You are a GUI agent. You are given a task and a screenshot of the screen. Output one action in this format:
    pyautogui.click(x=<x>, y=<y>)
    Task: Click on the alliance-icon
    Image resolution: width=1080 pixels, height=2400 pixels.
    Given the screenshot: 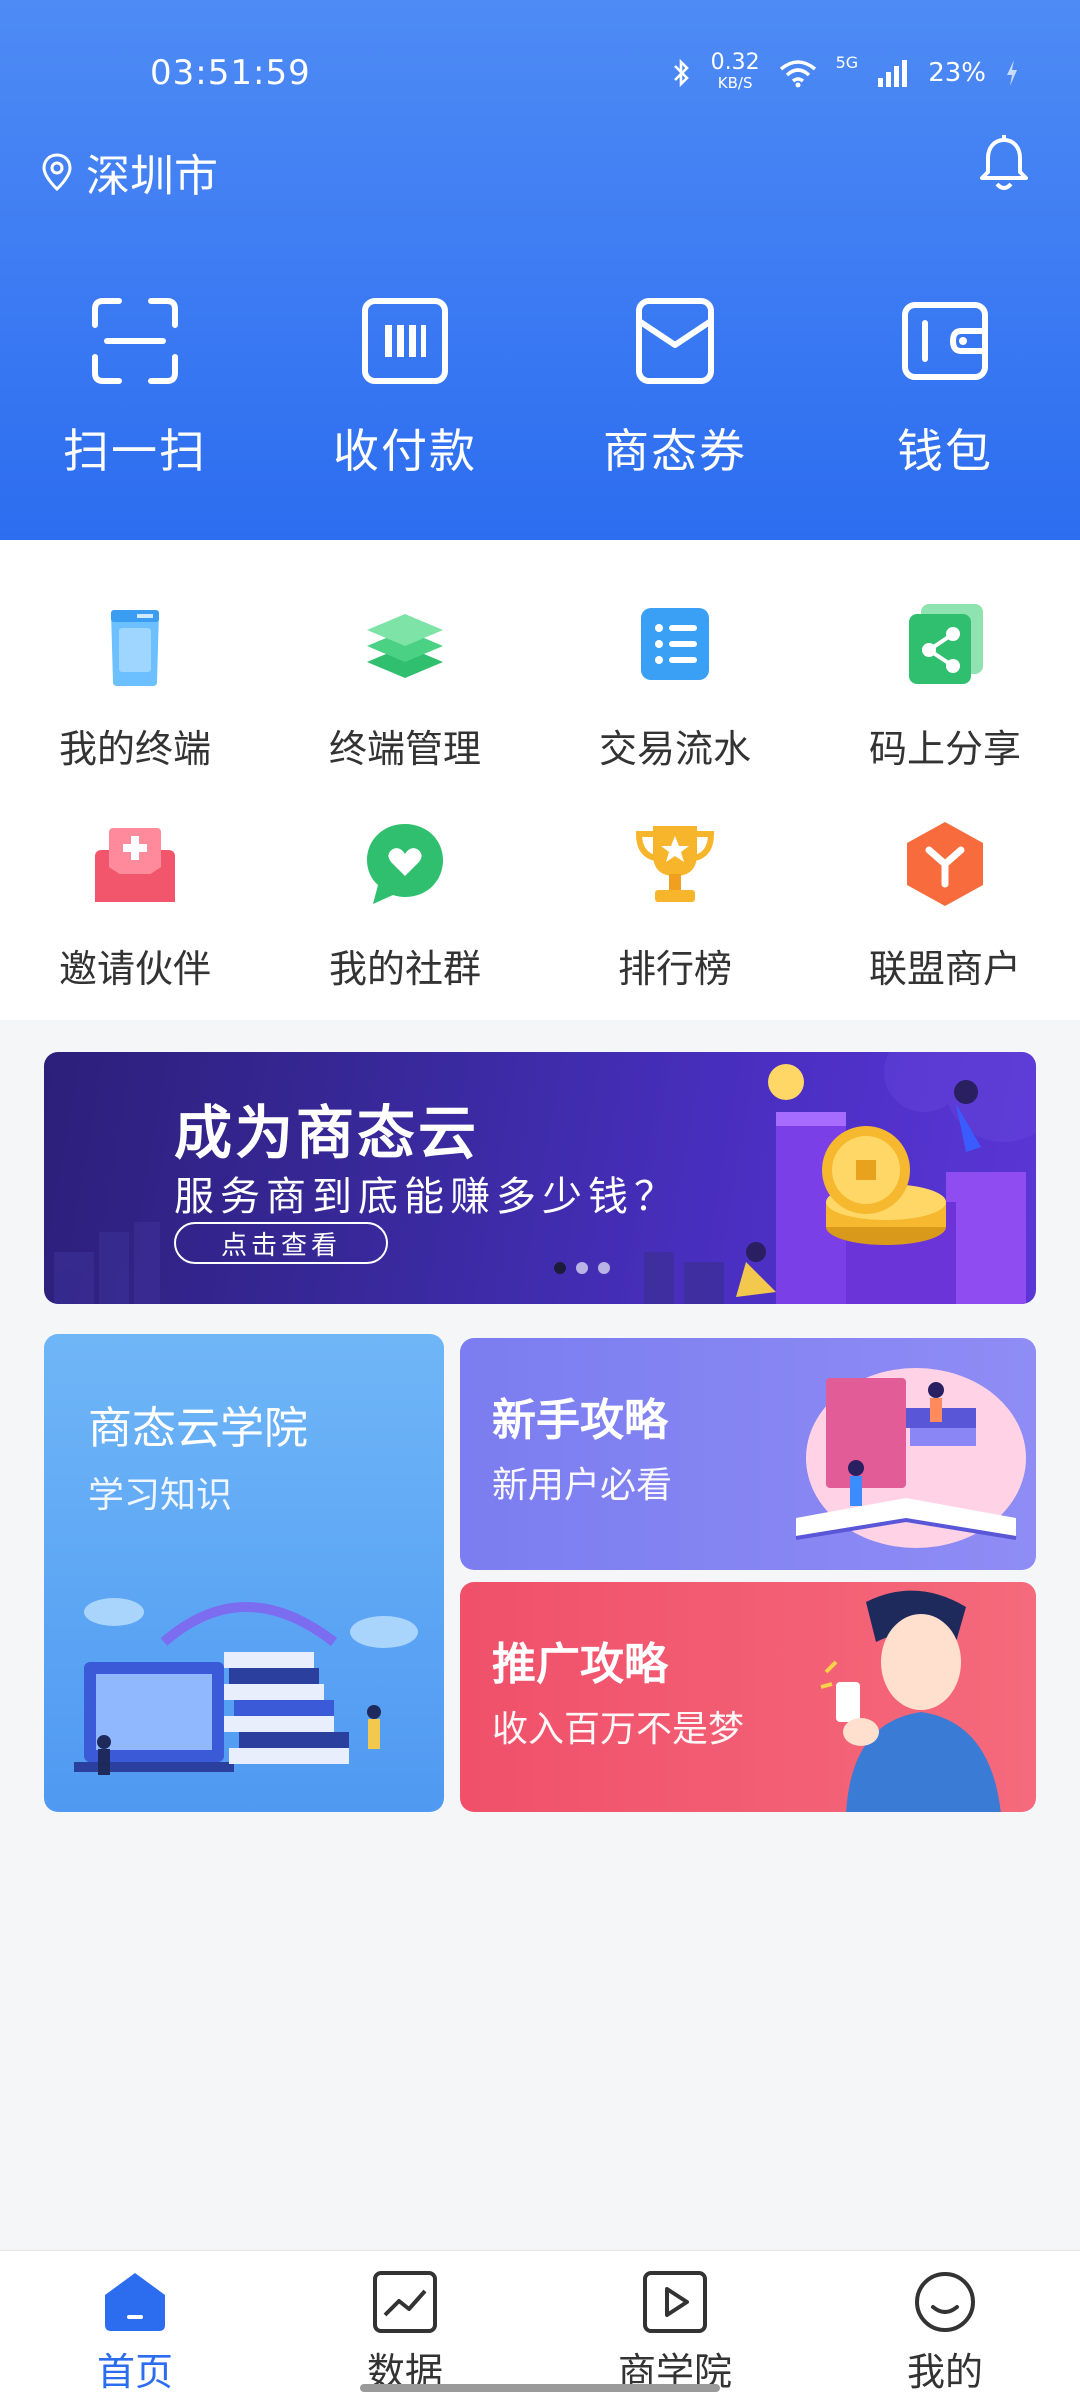 What is the action you would take?
    pyautogui.click(x=945, y=864)
    